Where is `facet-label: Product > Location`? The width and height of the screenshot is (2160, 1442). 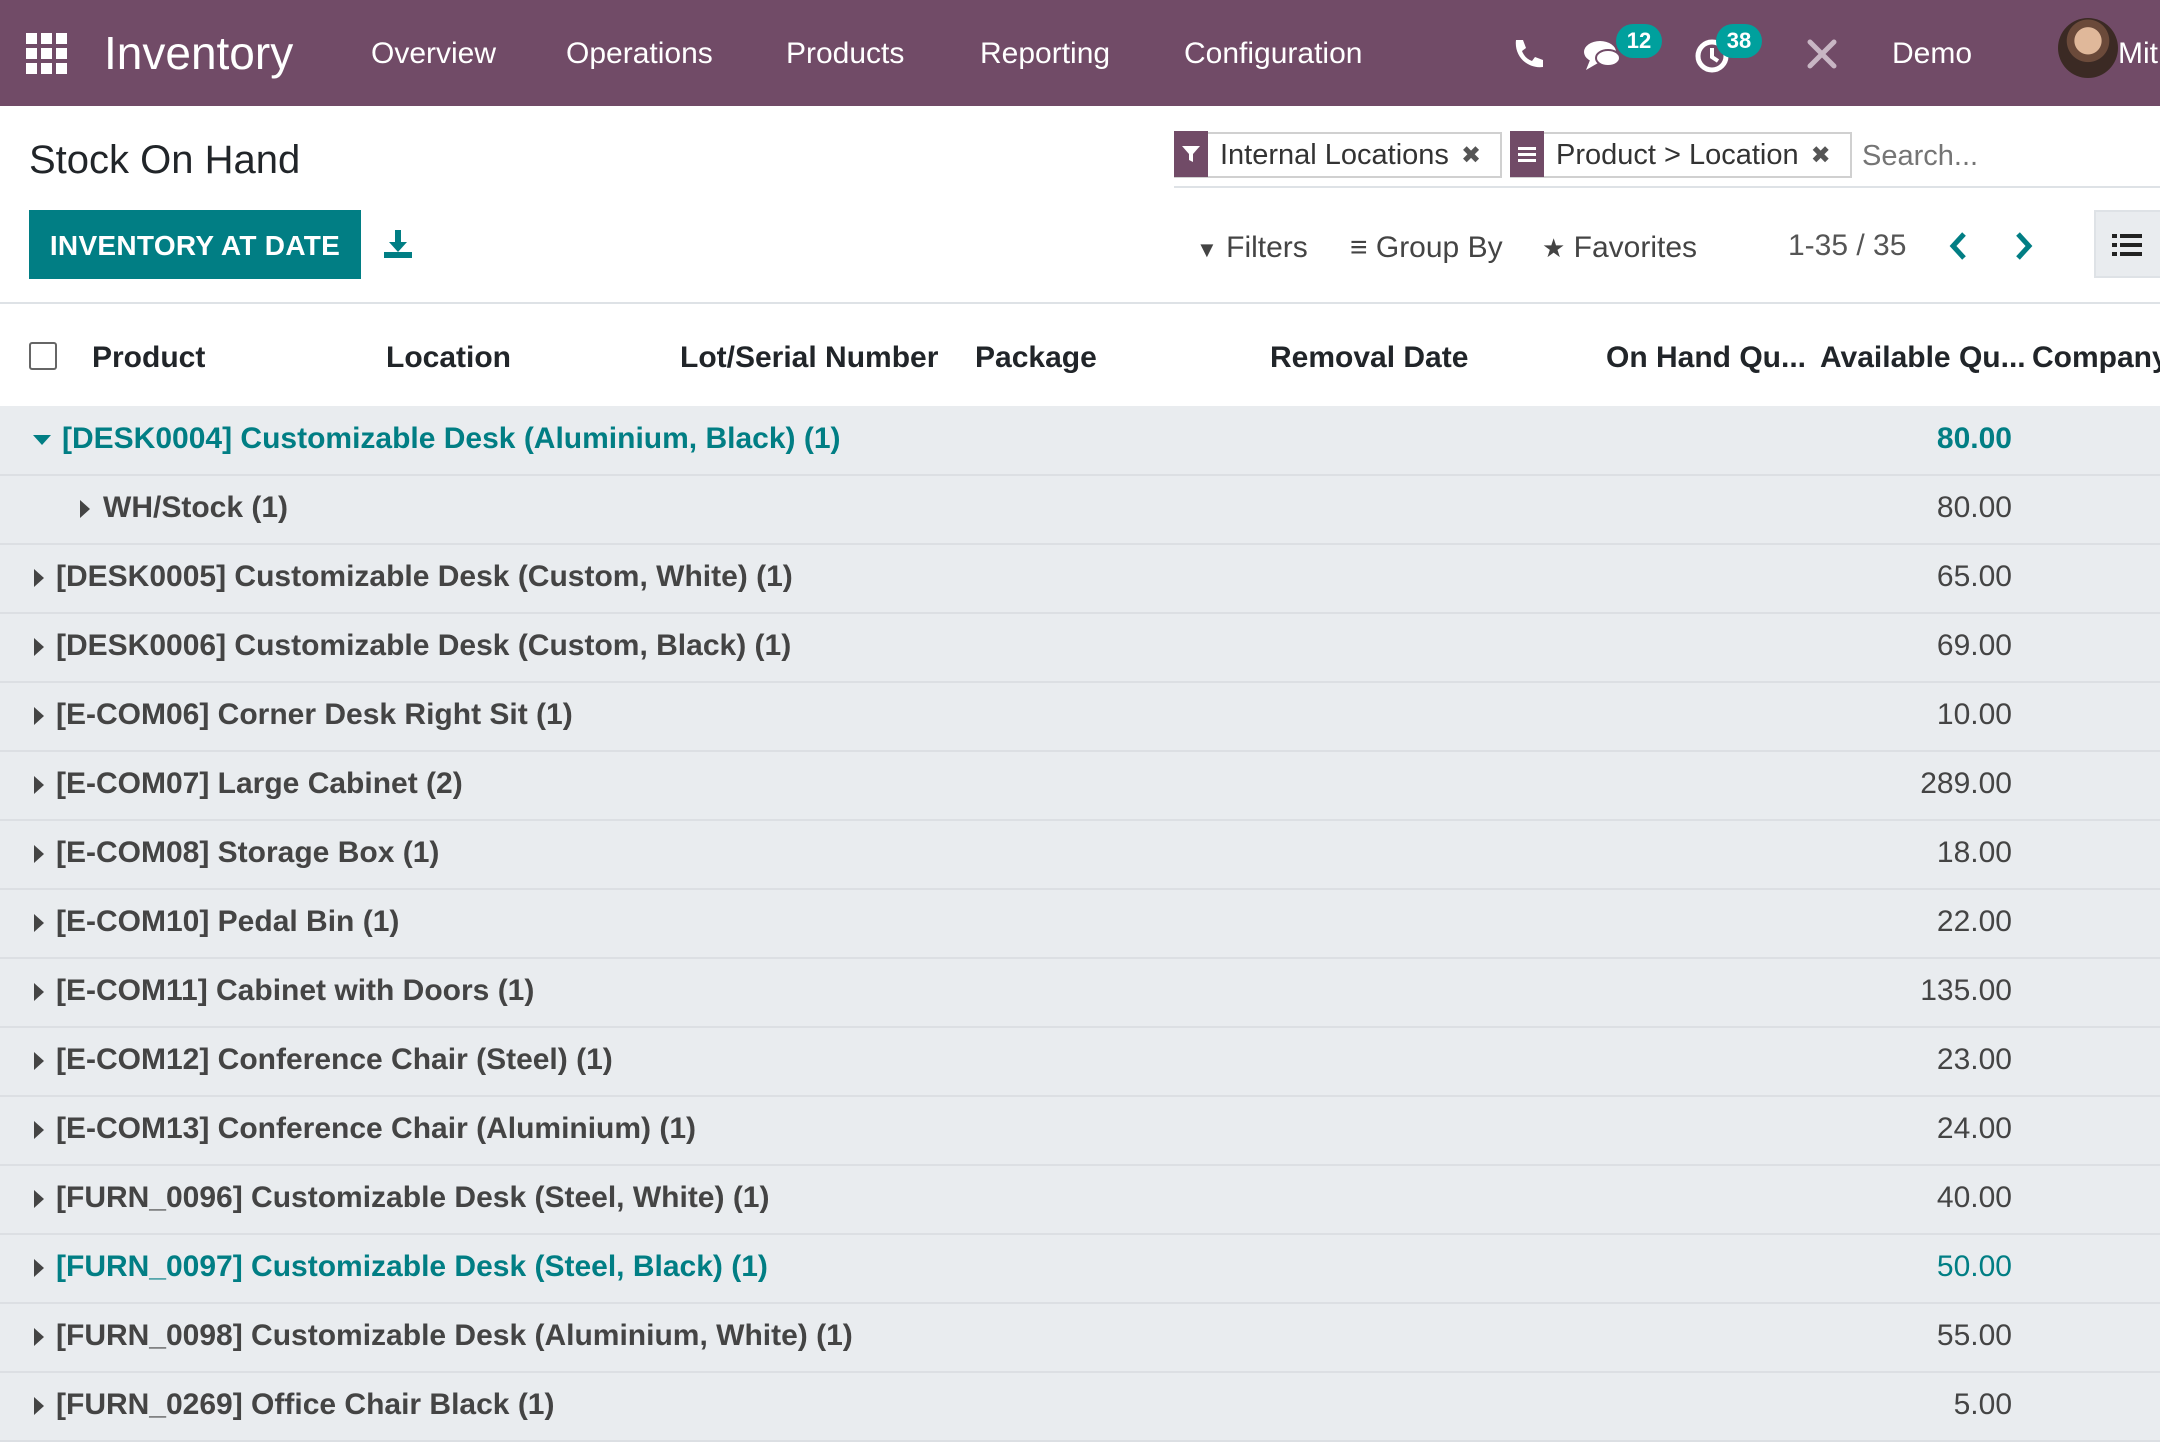 facet-label: Product > Location is located at coordinates (1677, 154).